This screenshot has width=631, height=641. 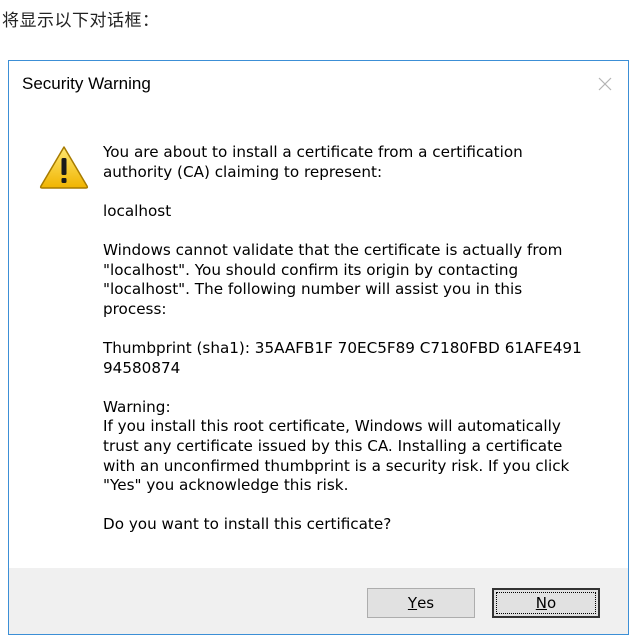 What do you see at coordinates (426, 603) in the screenshot?
I see `yes-button-label: es` at bounding box center [426, 603].